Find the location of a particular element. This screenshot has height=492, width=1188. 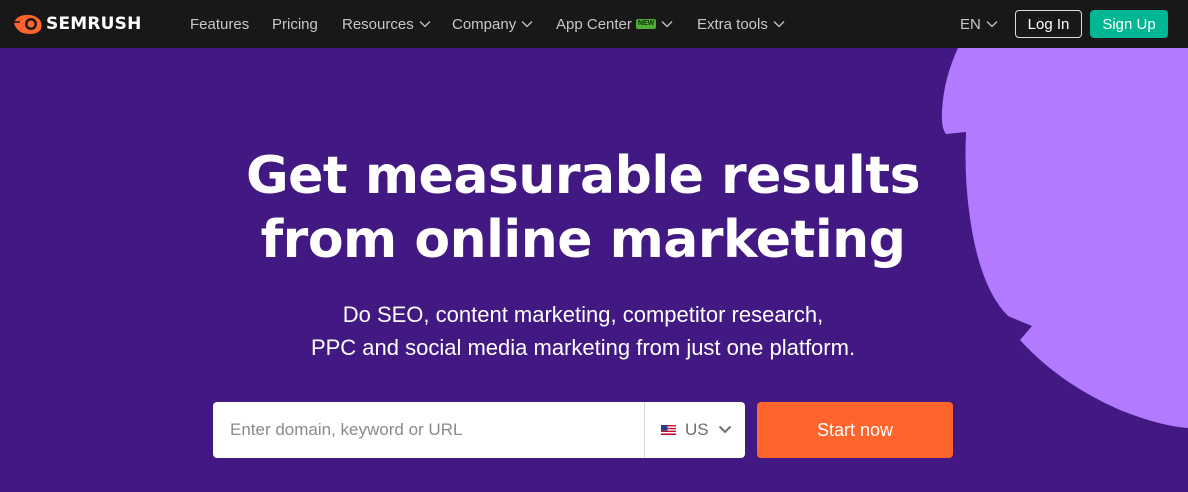

hero-headline-line-2: from online marketing is located at coordinates (583, 240).